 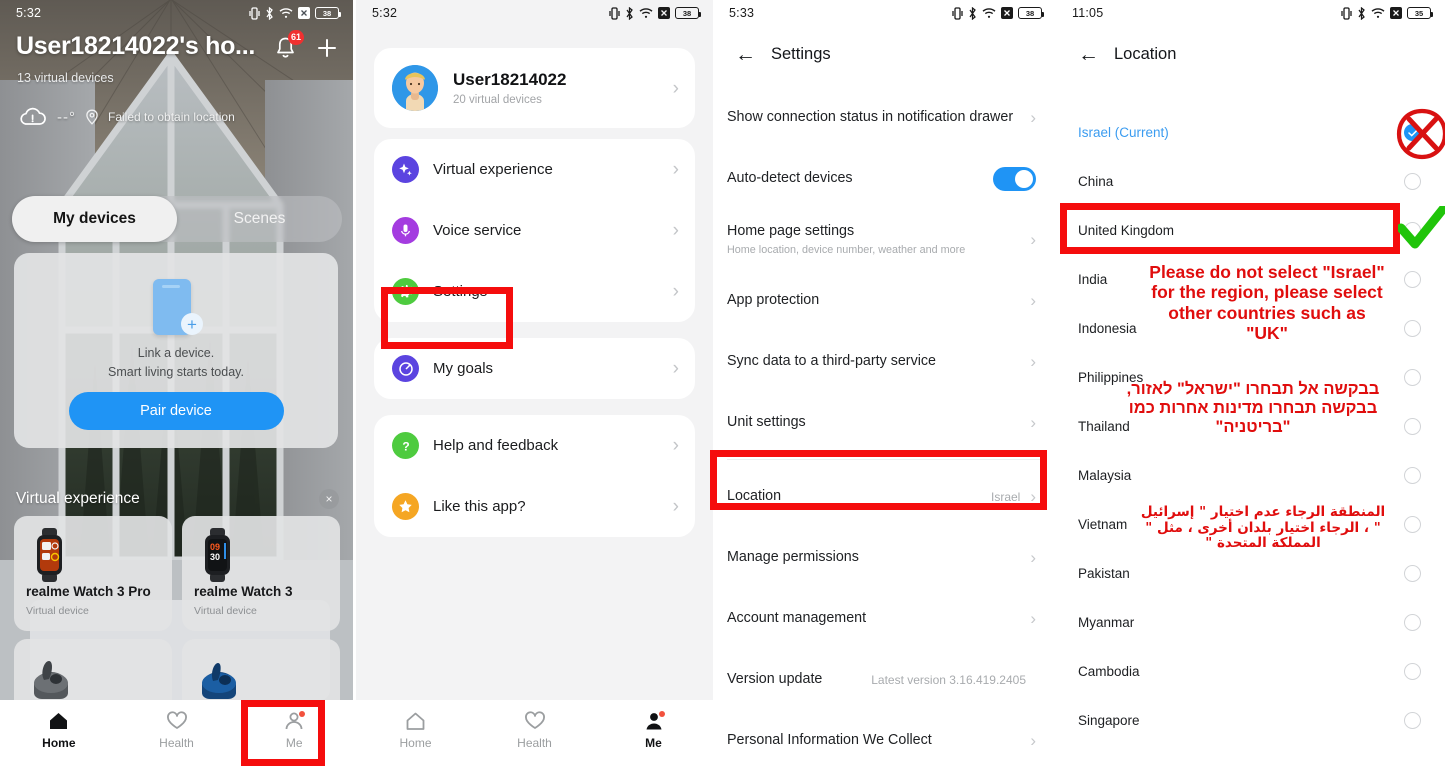 What do you see at coordinates (88, 591) in the screenshot?
I see `device-name: realme Watch 3 Pro` at bounding box center [88, 591].